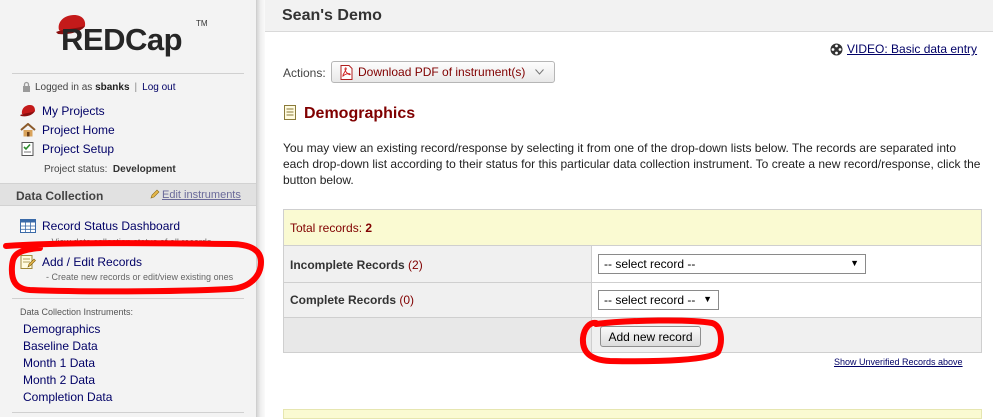  What do you see at coordinates (360, 113) in the screenshot?
I see `instrument-heading-text: Demographics` at bounding box center [360, 113].